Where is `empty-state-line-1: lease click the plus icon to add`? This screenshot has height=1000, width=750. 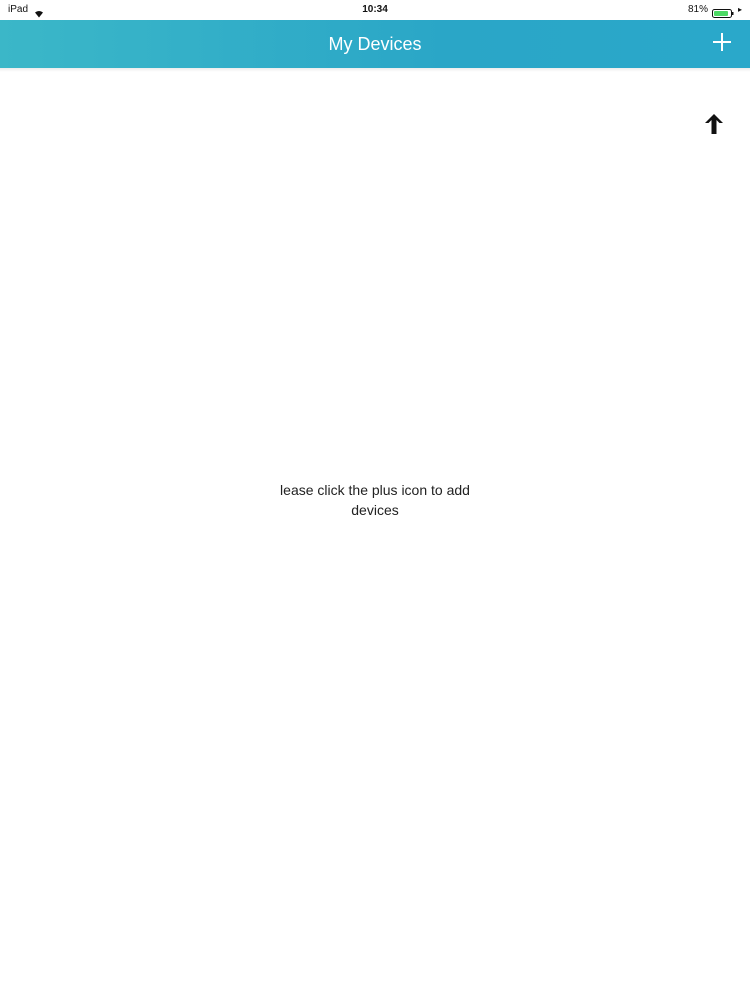
empty-state-line-1: lease click the plus icon to add is located at coordinates (375, 490).